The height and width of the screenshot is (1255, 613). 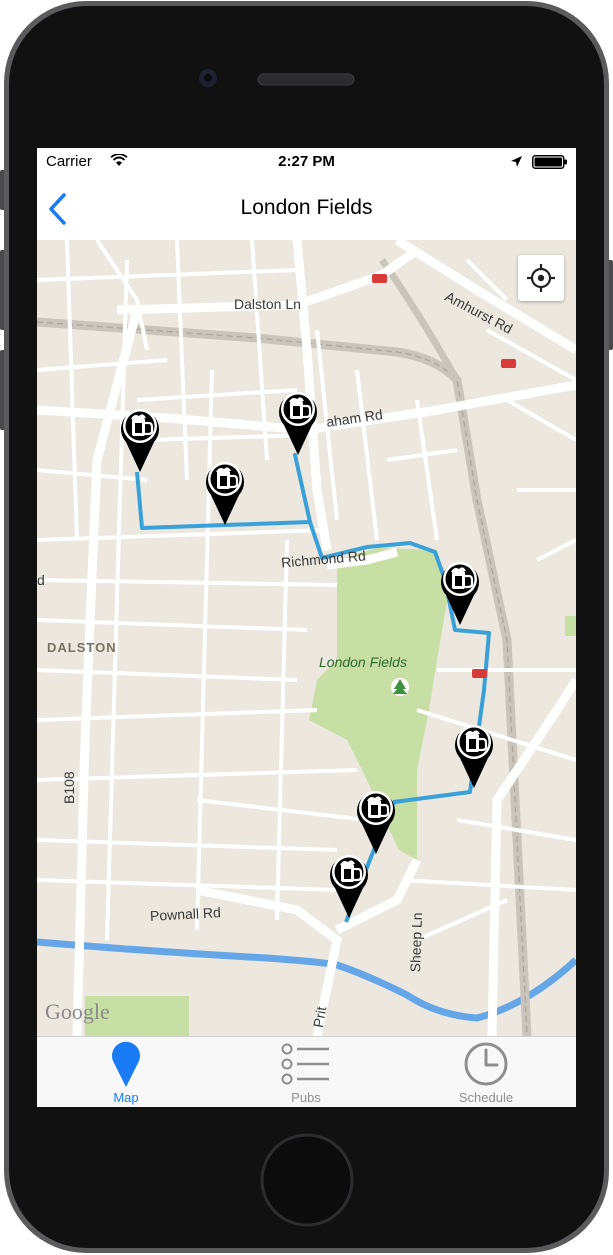 I want to click on park-tree-icon, so click(x=400, y=687).